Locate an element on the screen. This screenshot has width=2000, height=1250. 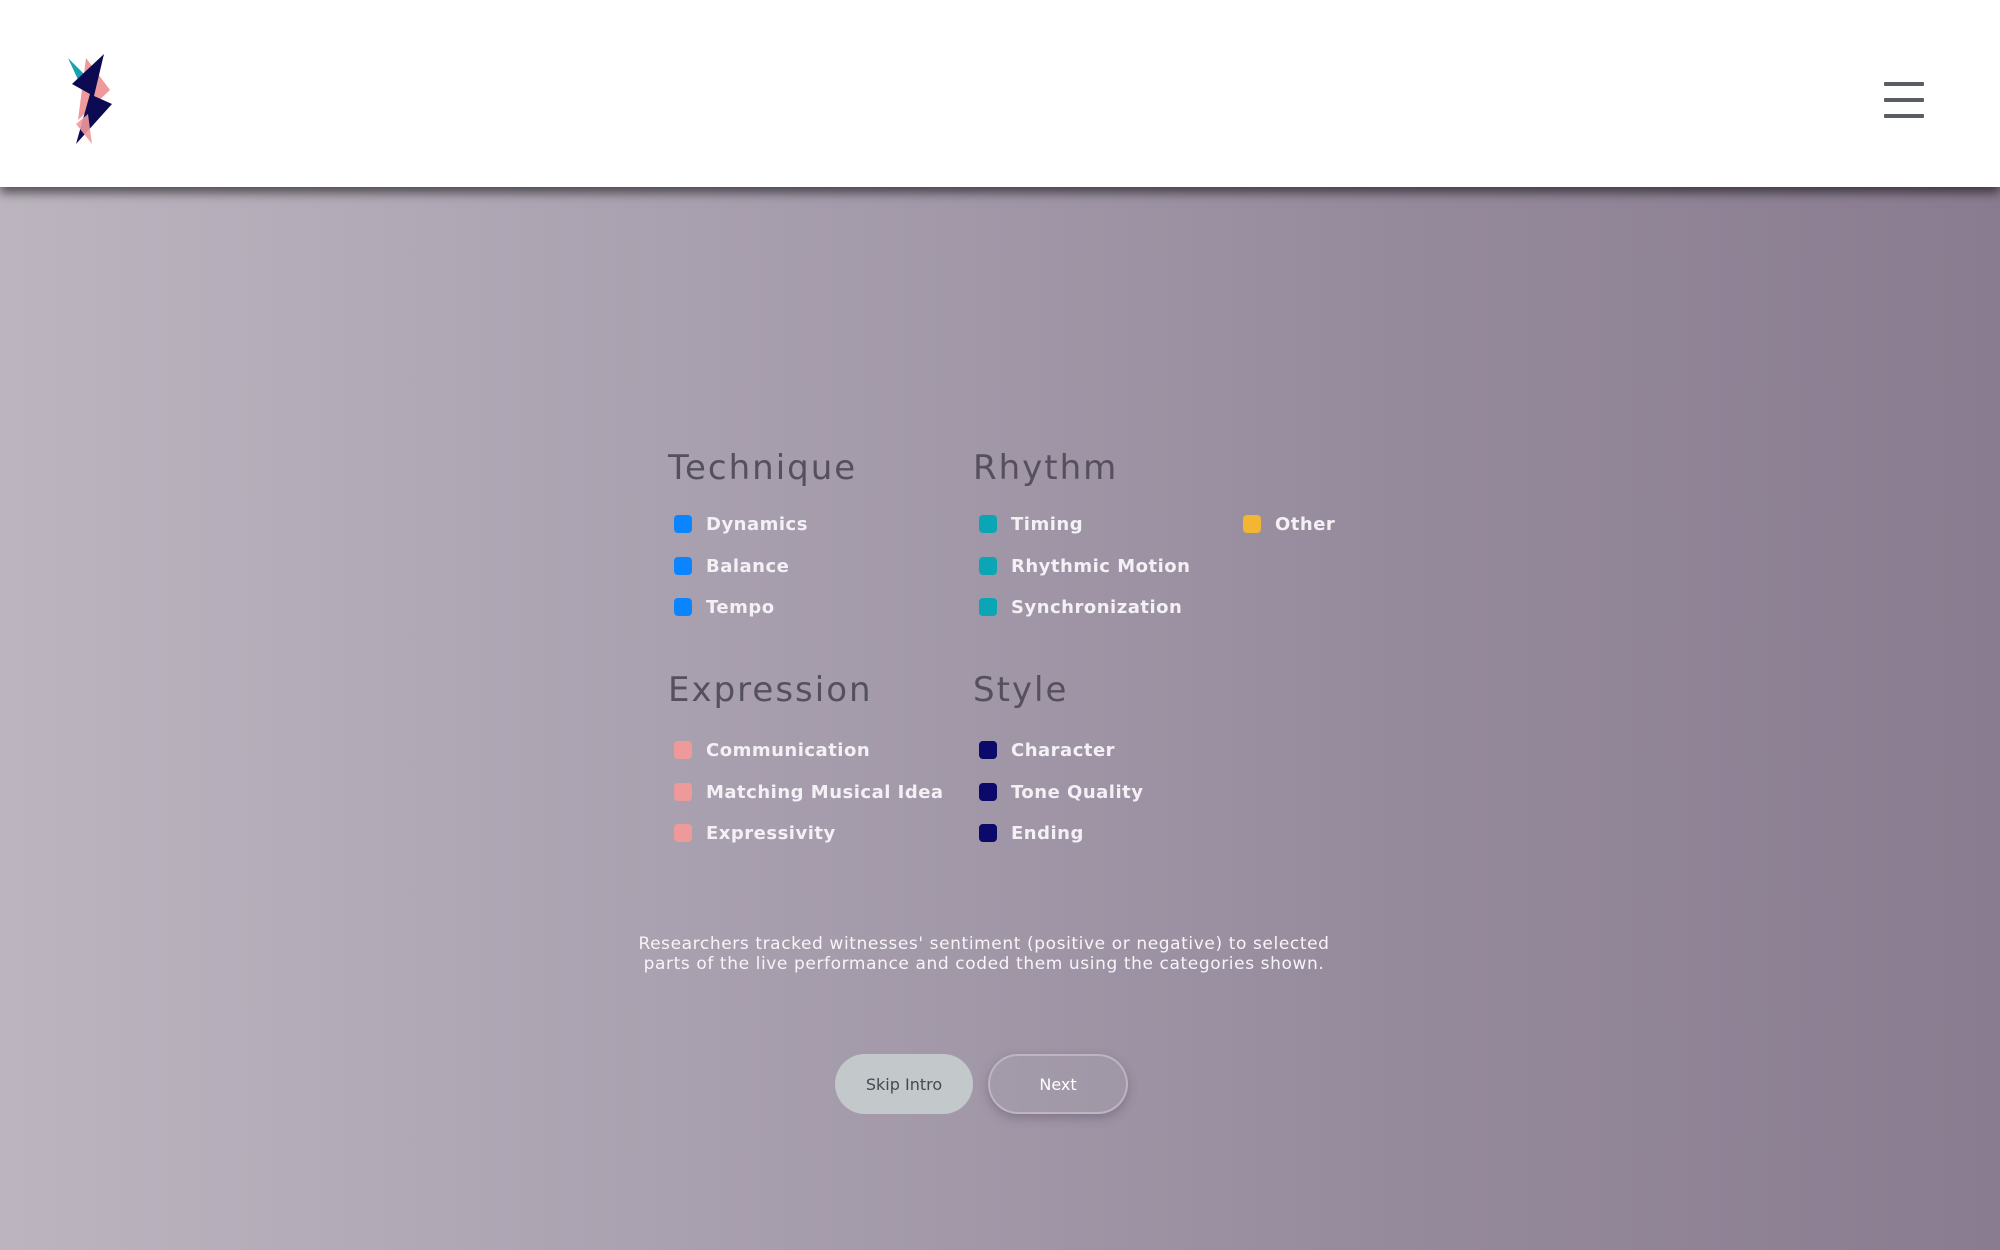
legend-item-label: Ending is located at coordinates (1047, 833).